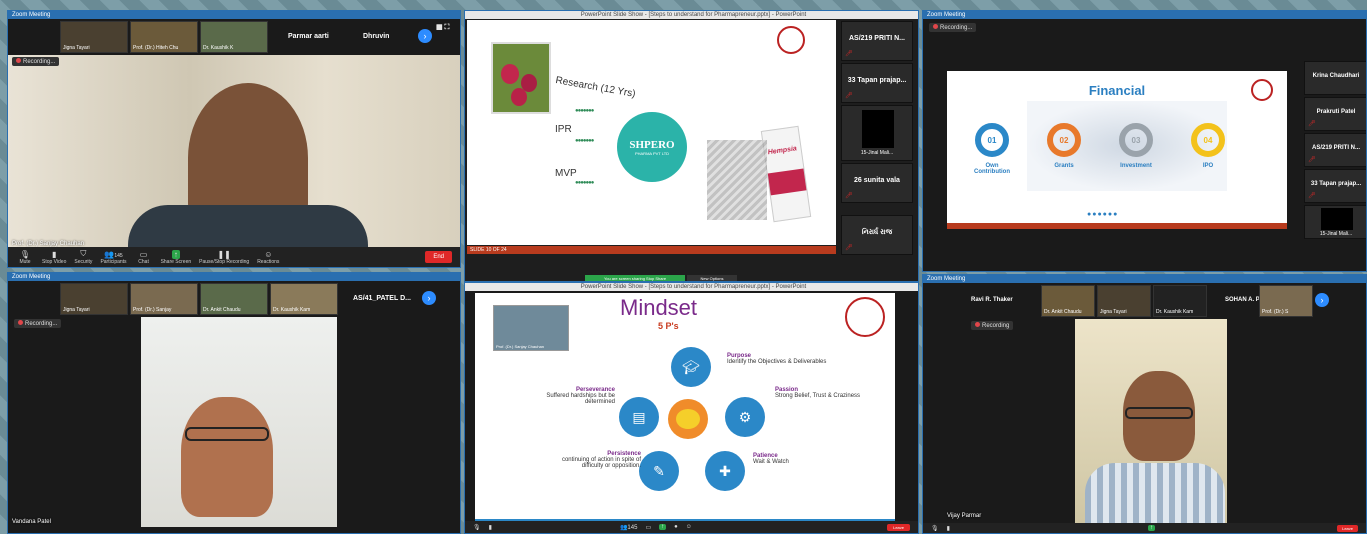 Image resolution: width=1367 pixels, height=534 pixels. I want to click on security-button: ⛉ Security, so click(83, 257).